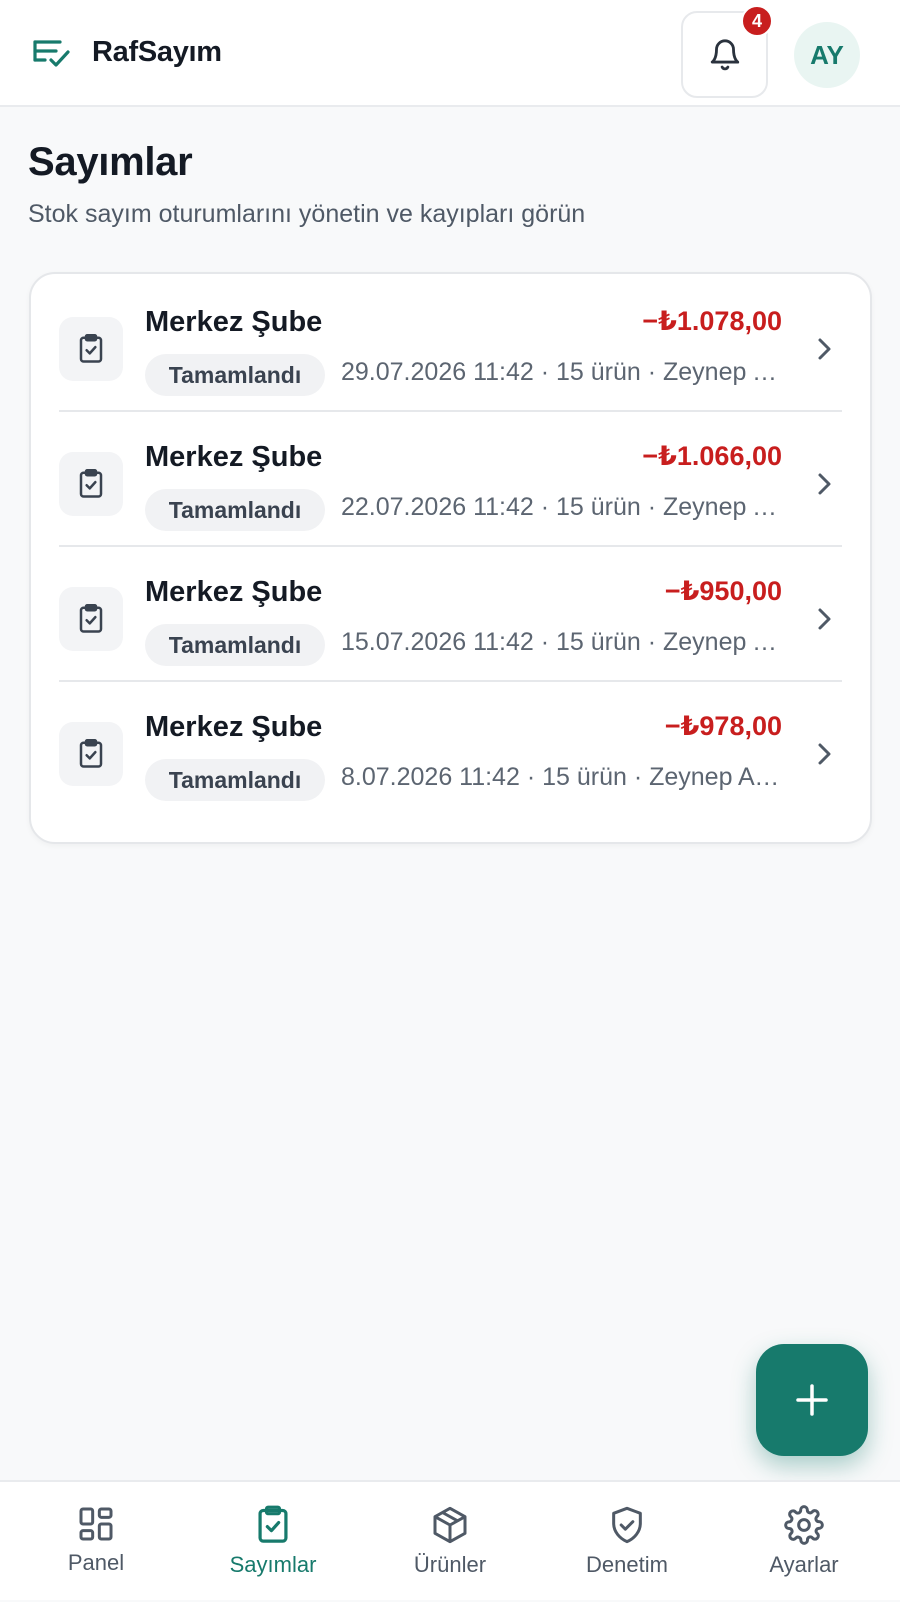  Describe the element at coordinates (450, 53) in the screenshot. I see `top-bar: RafSayım 4 AY` at that location.